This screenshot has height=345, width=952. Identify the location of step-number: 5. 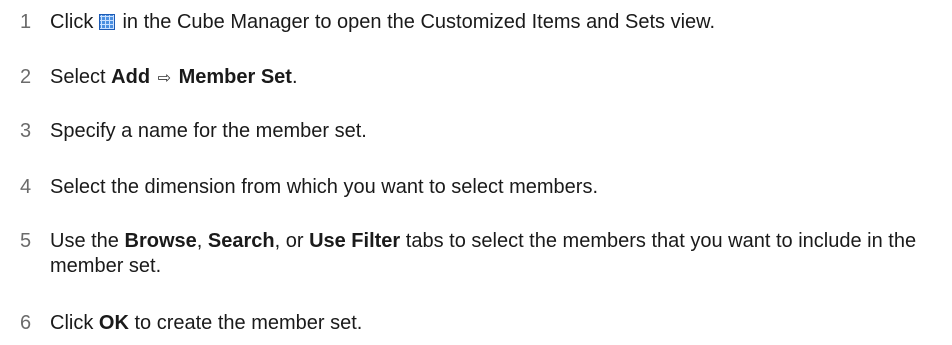
(26, 241).